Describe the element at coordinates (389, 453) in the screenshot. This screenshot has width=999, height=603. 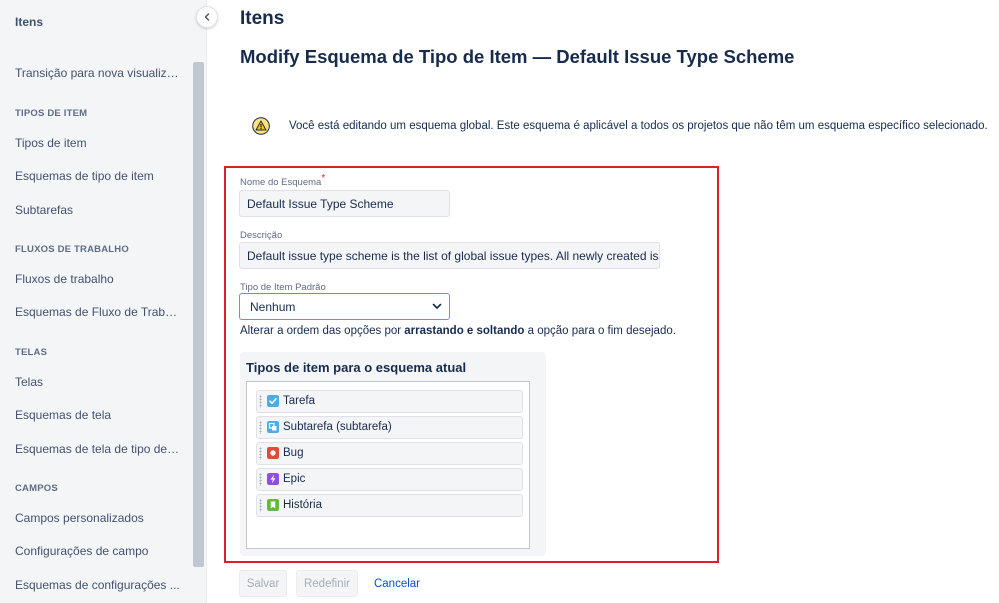
I see `issue-type-item-bug: Bug` at that location.